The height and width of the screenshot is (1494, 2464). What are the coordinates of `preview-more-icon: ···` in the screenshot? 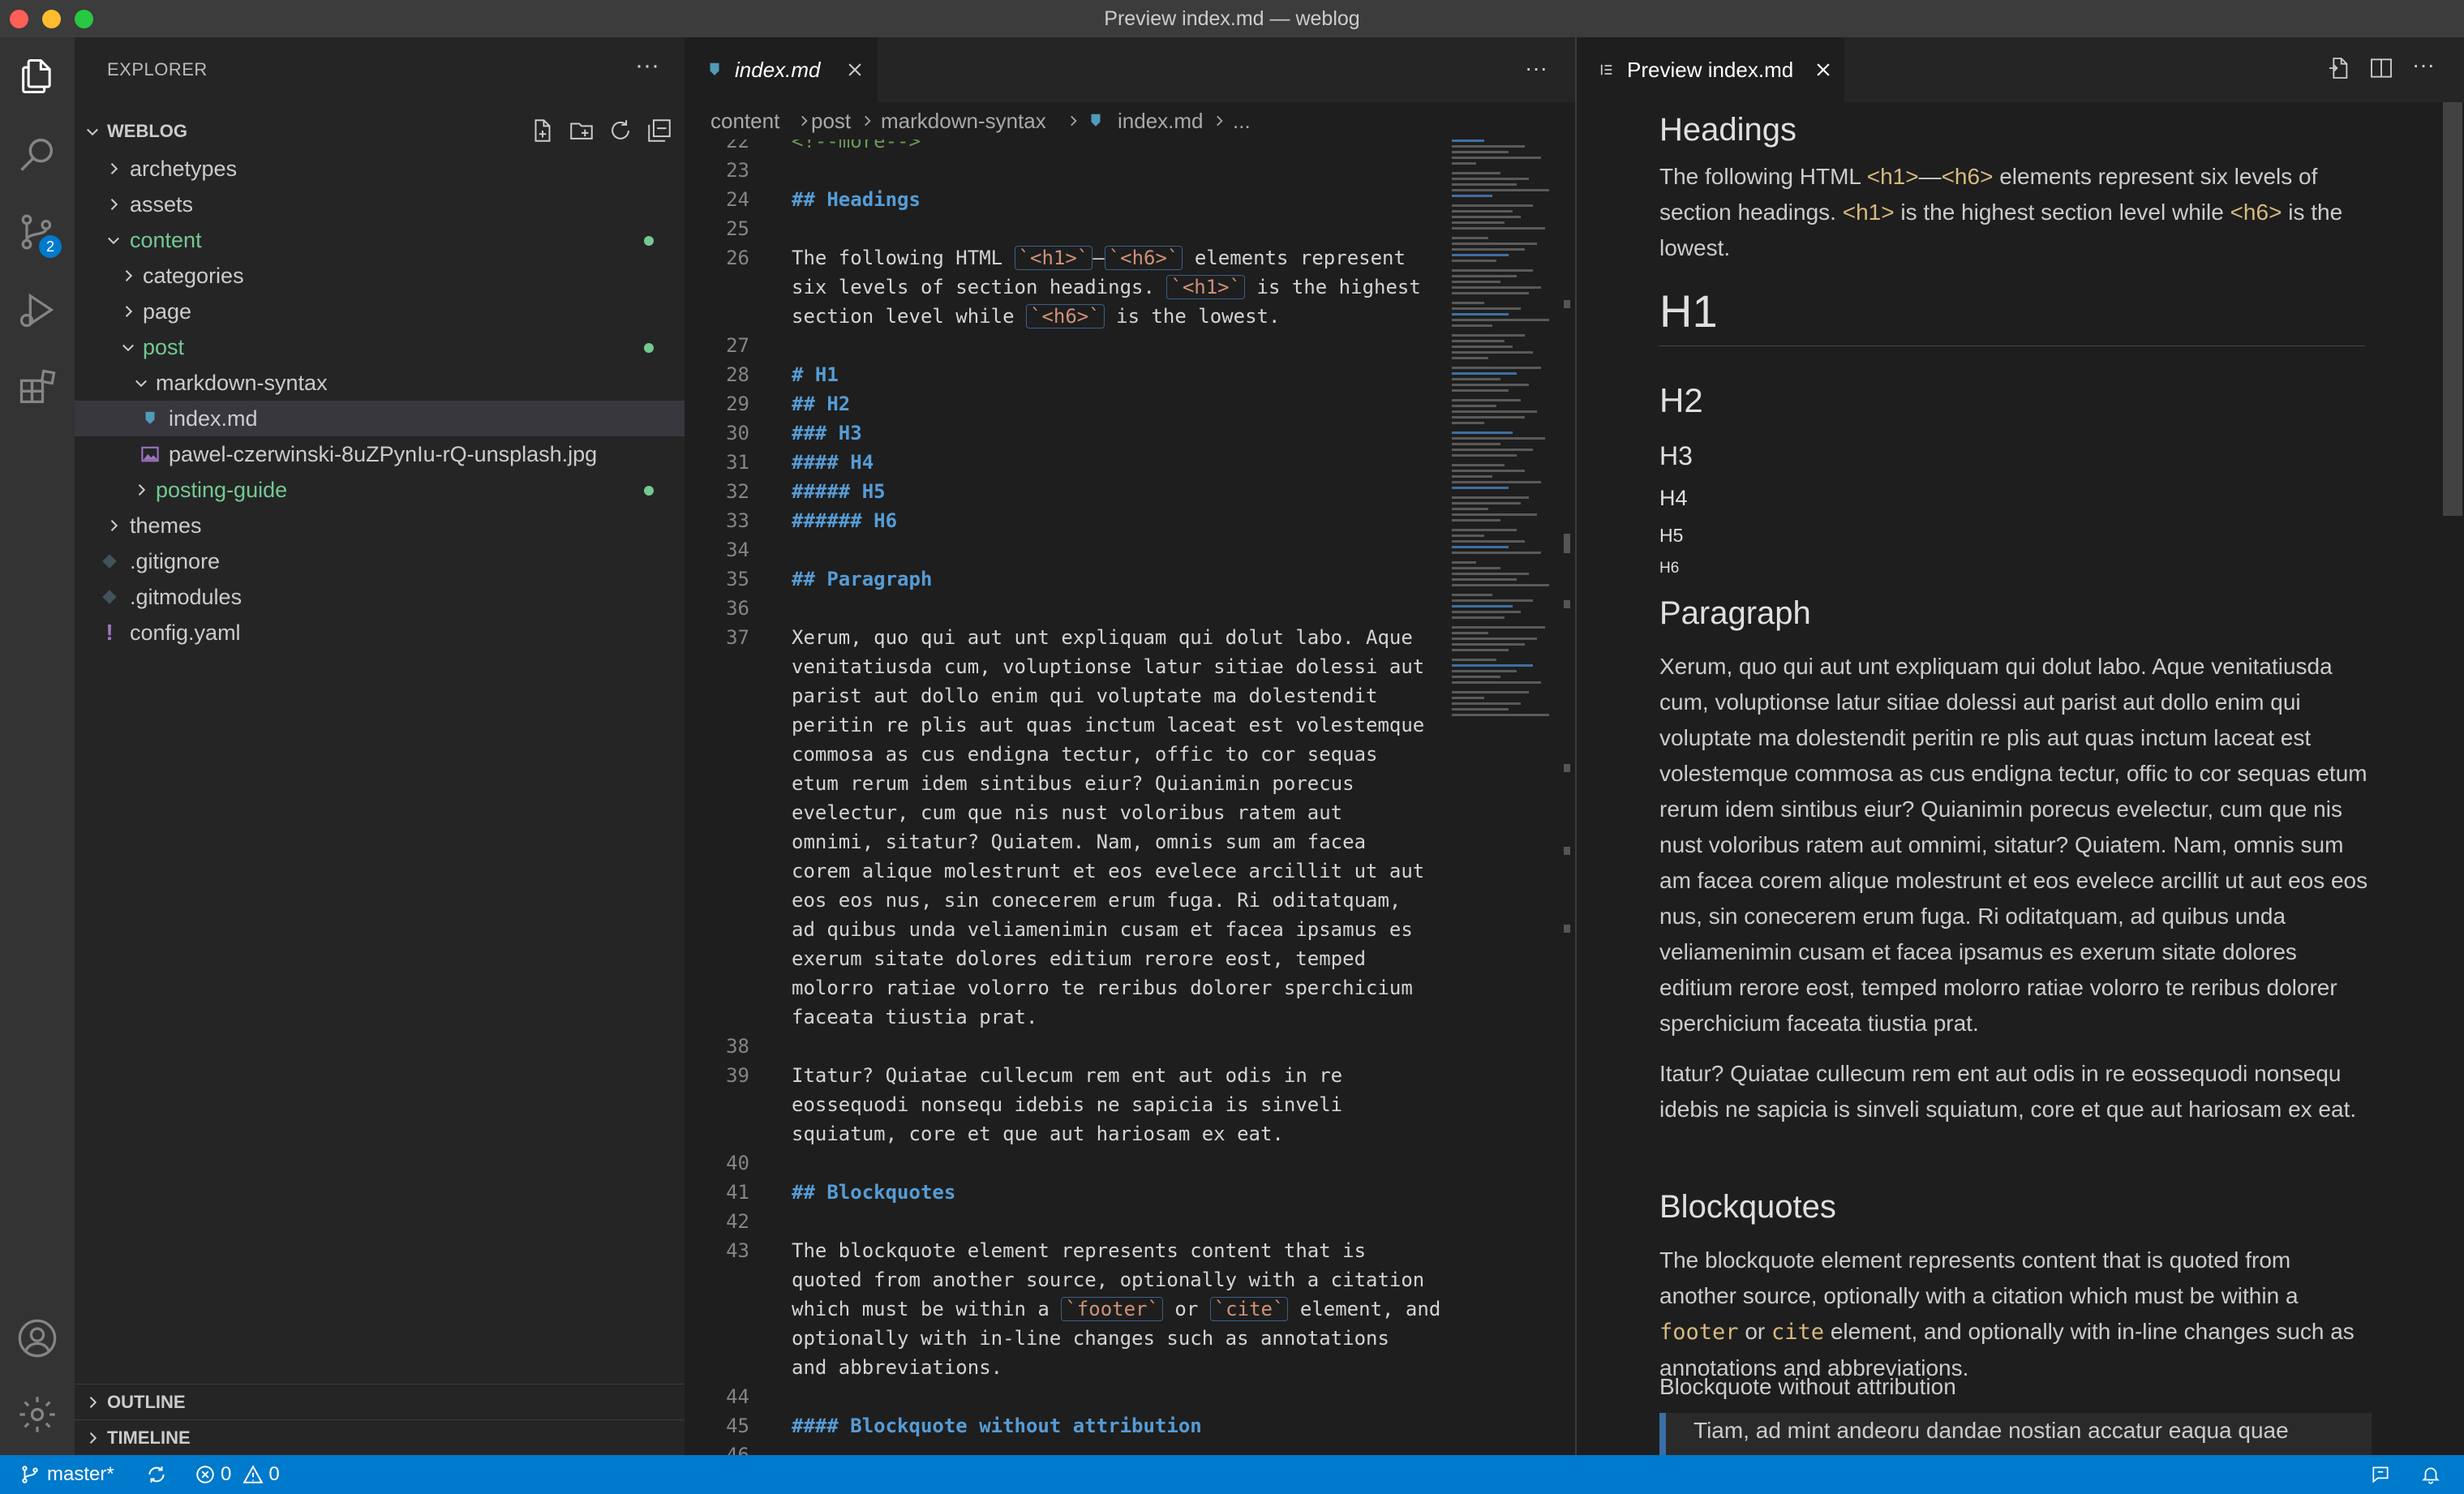 It's located at (2423, 65).